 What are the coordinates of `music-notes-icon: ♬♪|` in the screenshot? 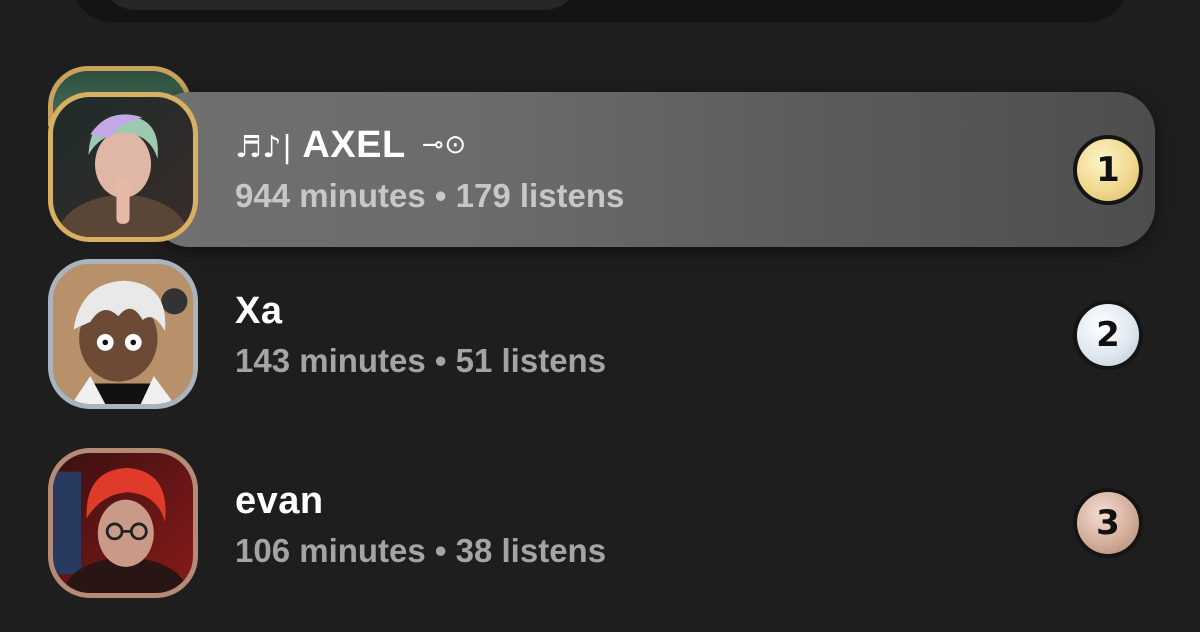 It's located at (264, 147).